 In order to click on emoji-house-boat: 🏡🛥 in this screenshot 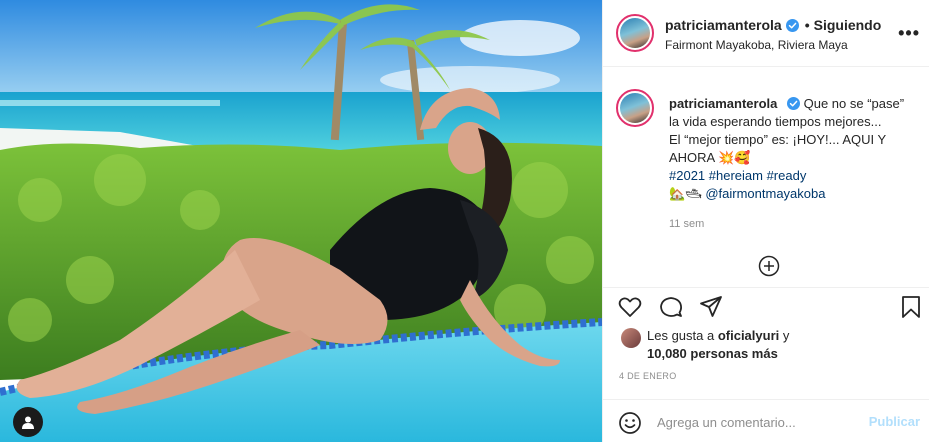, I will do `click(685, 193)`.